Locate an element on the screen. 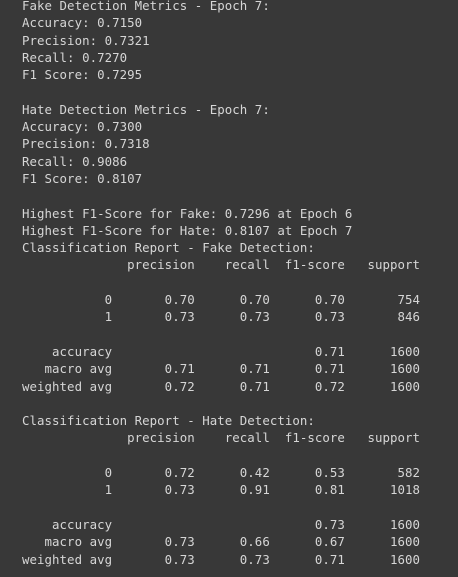 The image size is (458, 577). fake-report-weighted-avg-row: weighted avg 0.72 0.71 0.72 1600 is located at coordinates (221, 386).